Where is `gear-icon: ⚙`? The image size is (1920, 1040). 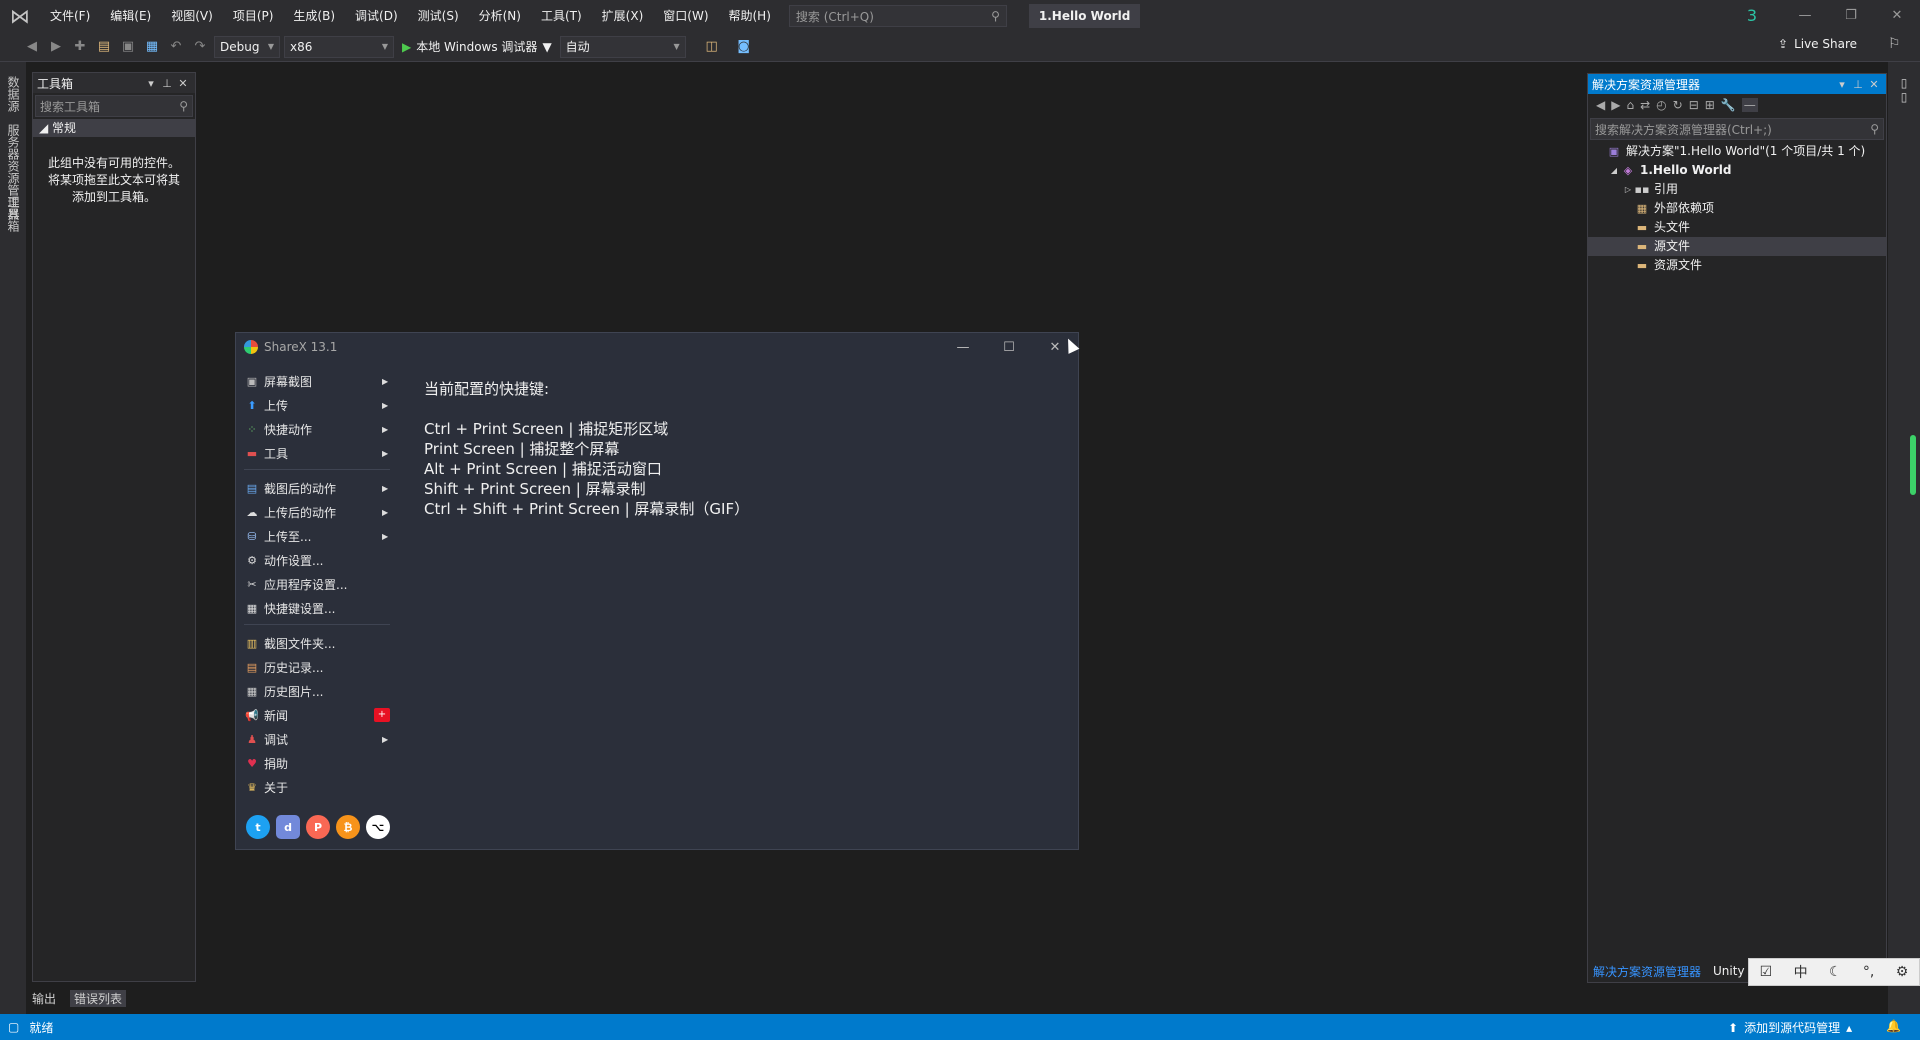 gear-icon: ⚙ is located at coordinates (1902, 972).